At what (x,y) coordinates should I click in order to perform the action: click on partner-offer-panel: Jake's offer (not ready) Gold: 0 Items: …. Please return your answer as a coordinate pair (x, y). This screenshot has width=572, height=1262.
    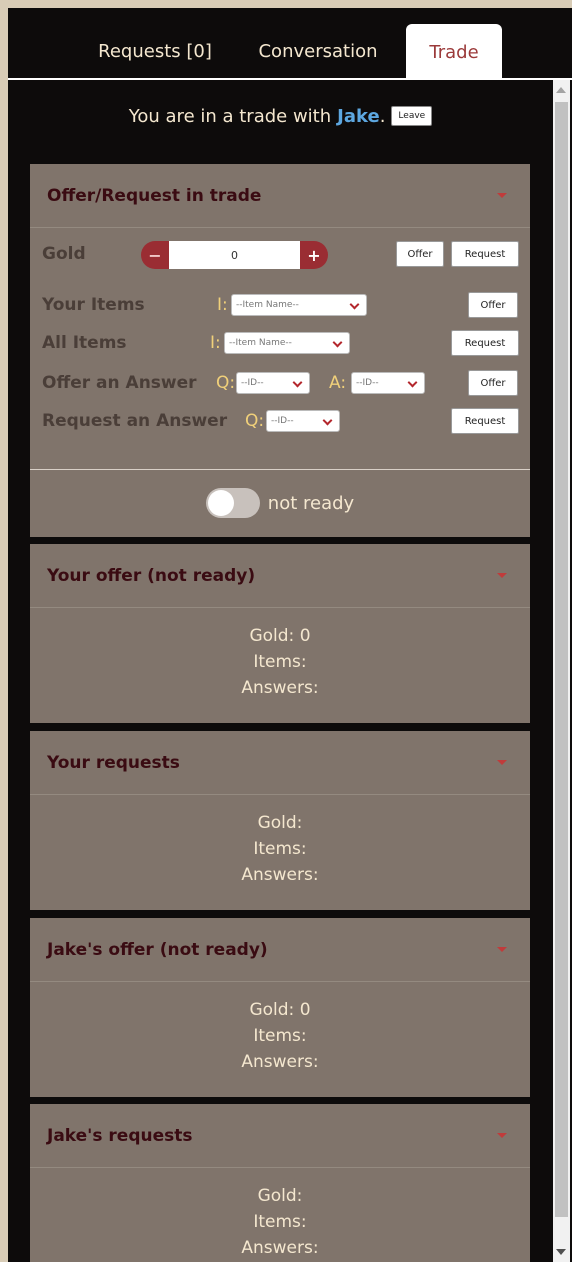
    Looking at the image, I should click on (280, 1007).